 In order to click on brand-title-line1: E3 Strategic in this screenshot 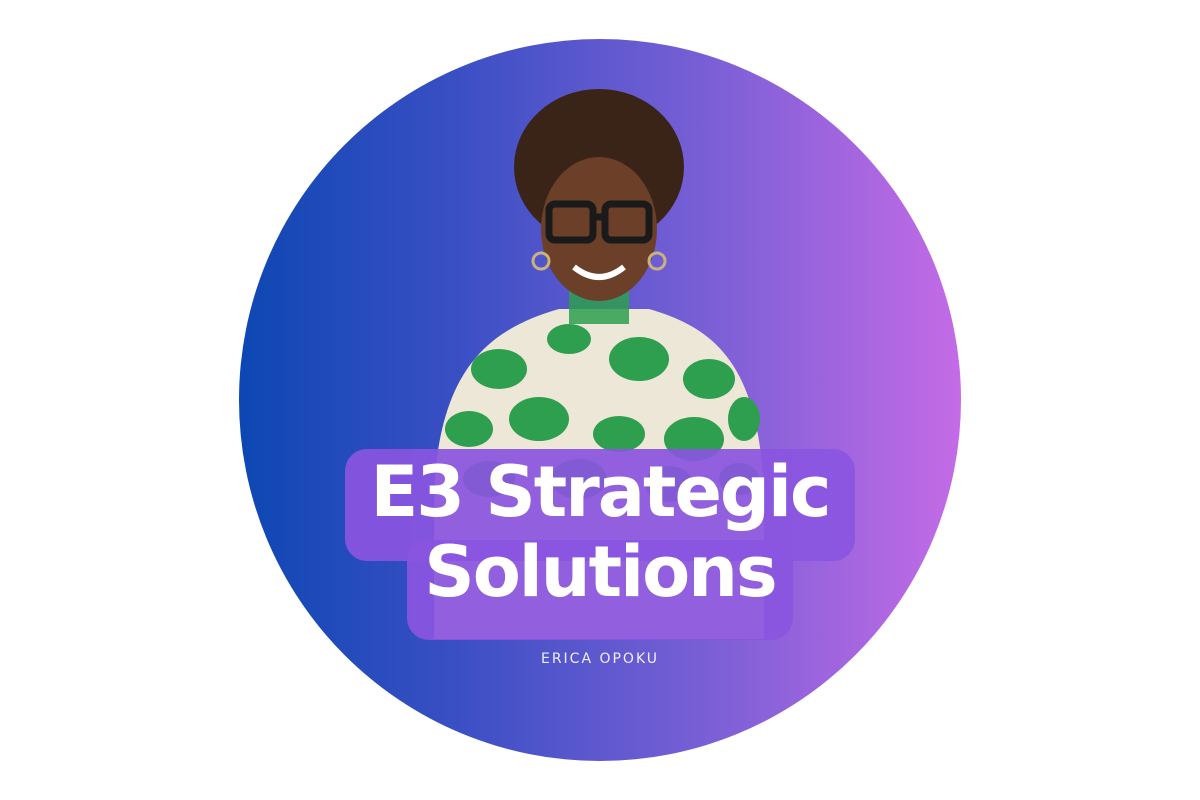, I will do `click(600, 492)`.